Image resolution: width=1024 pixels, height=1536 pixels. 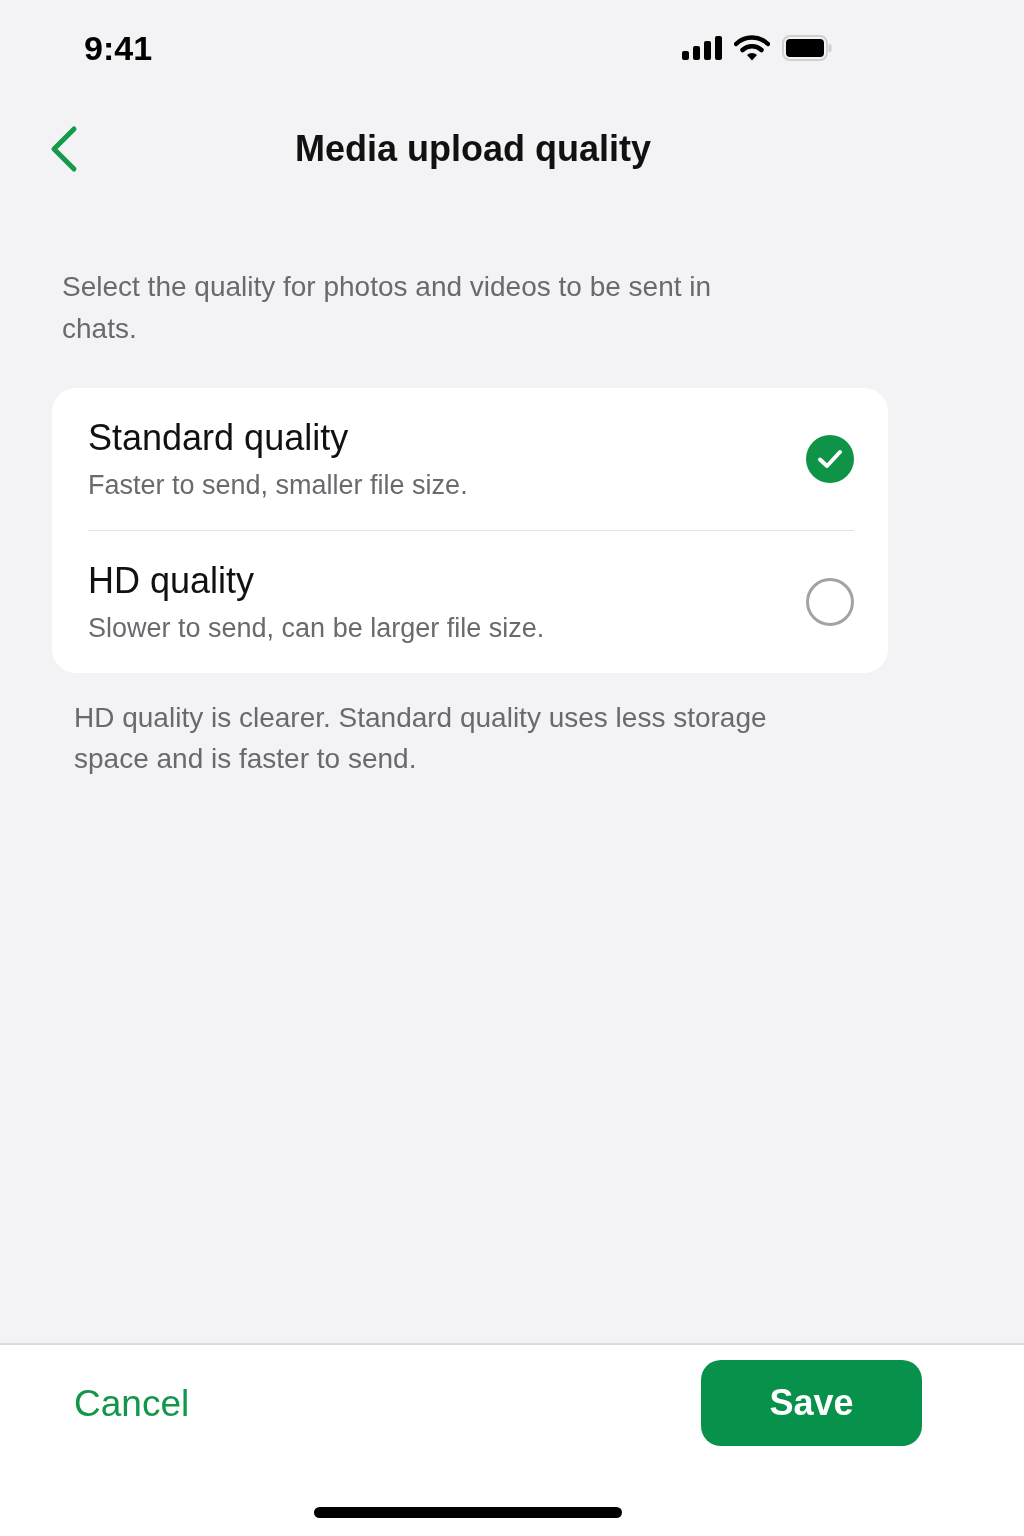 What do you see at coordinates (132, 1403) in the screenshot?
I see `cancel-button: Cancel` at bounding box center [132, 1403].